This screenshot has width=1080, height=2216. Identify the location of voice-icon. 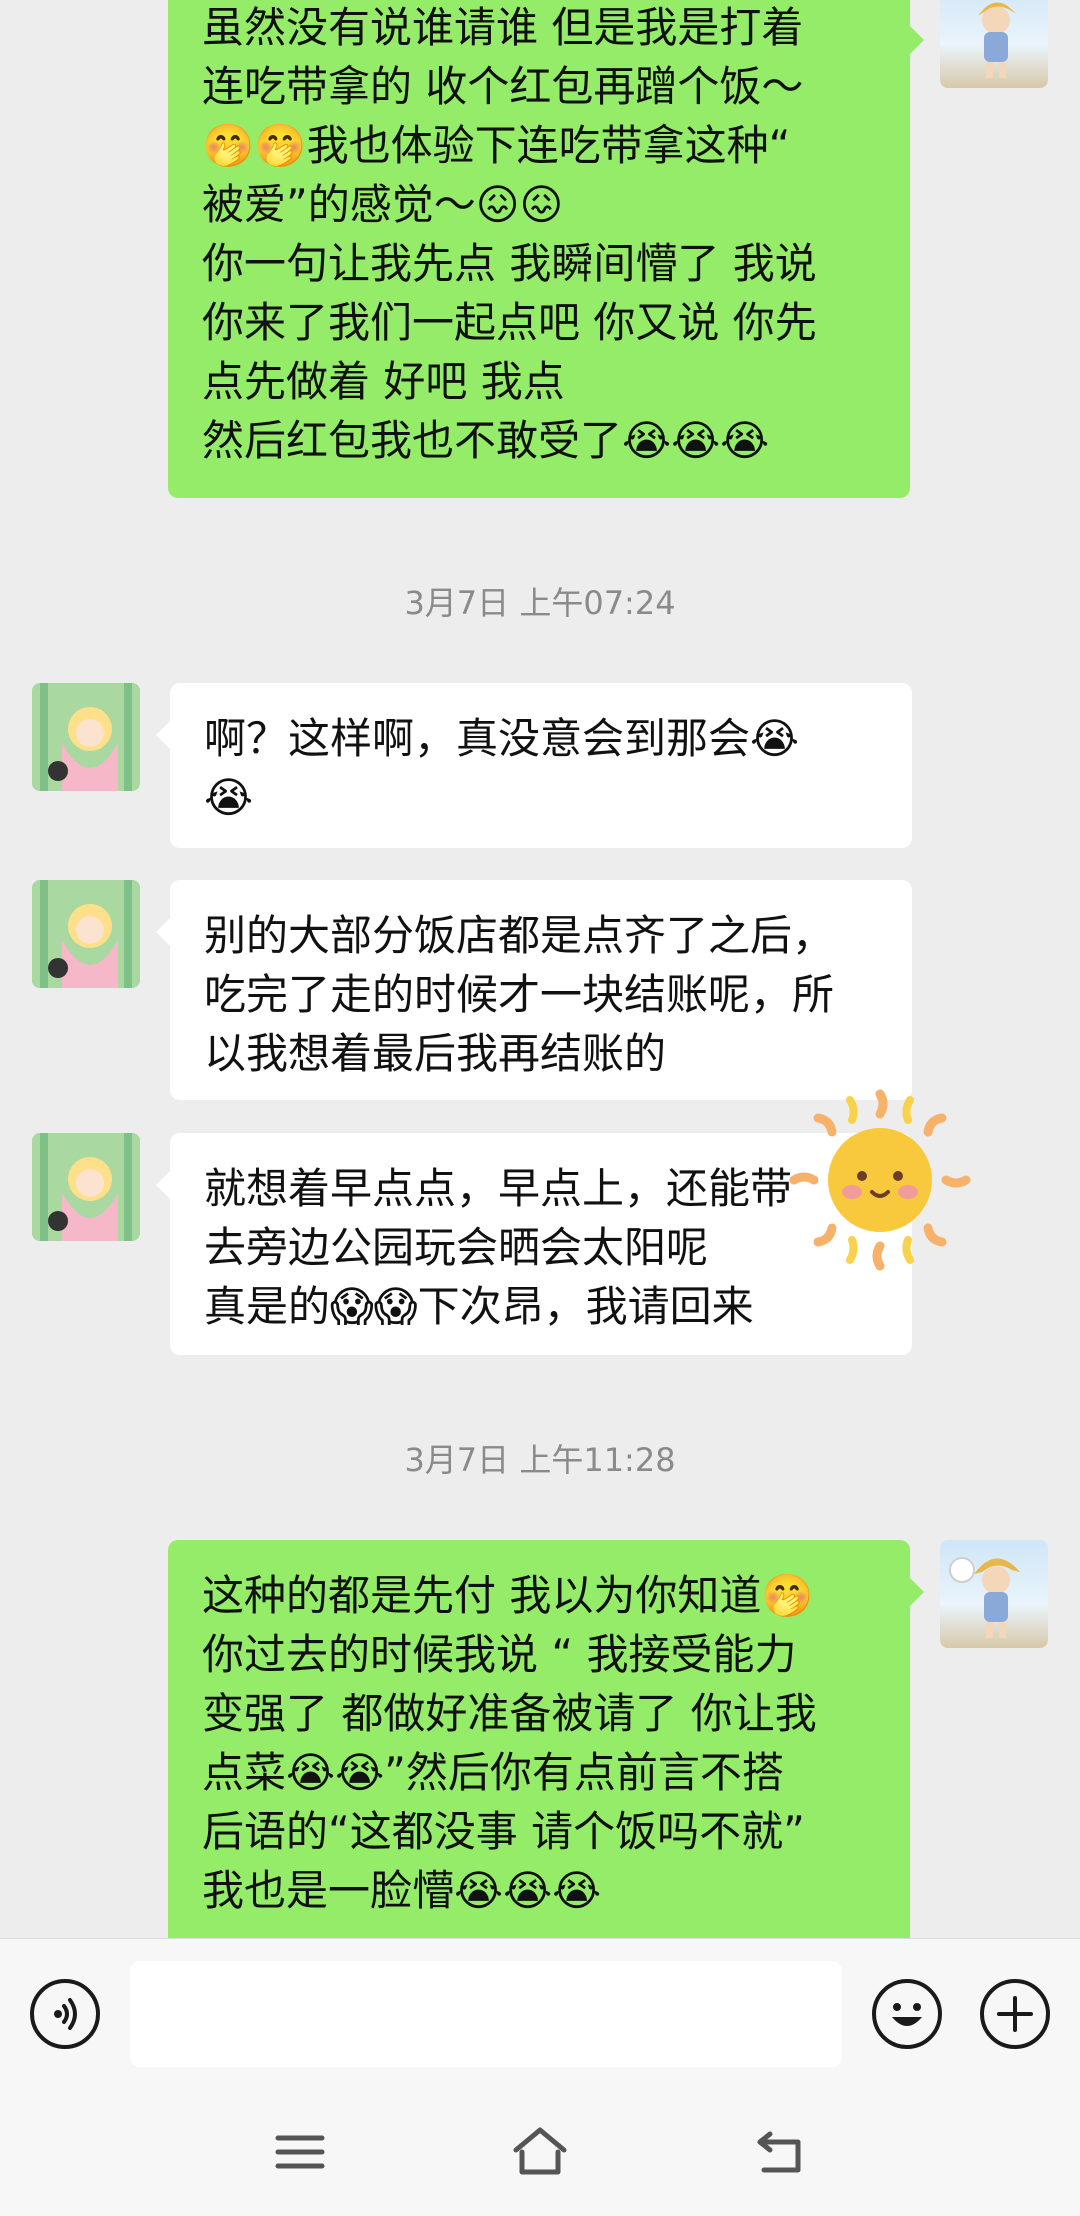
(65, 2014).